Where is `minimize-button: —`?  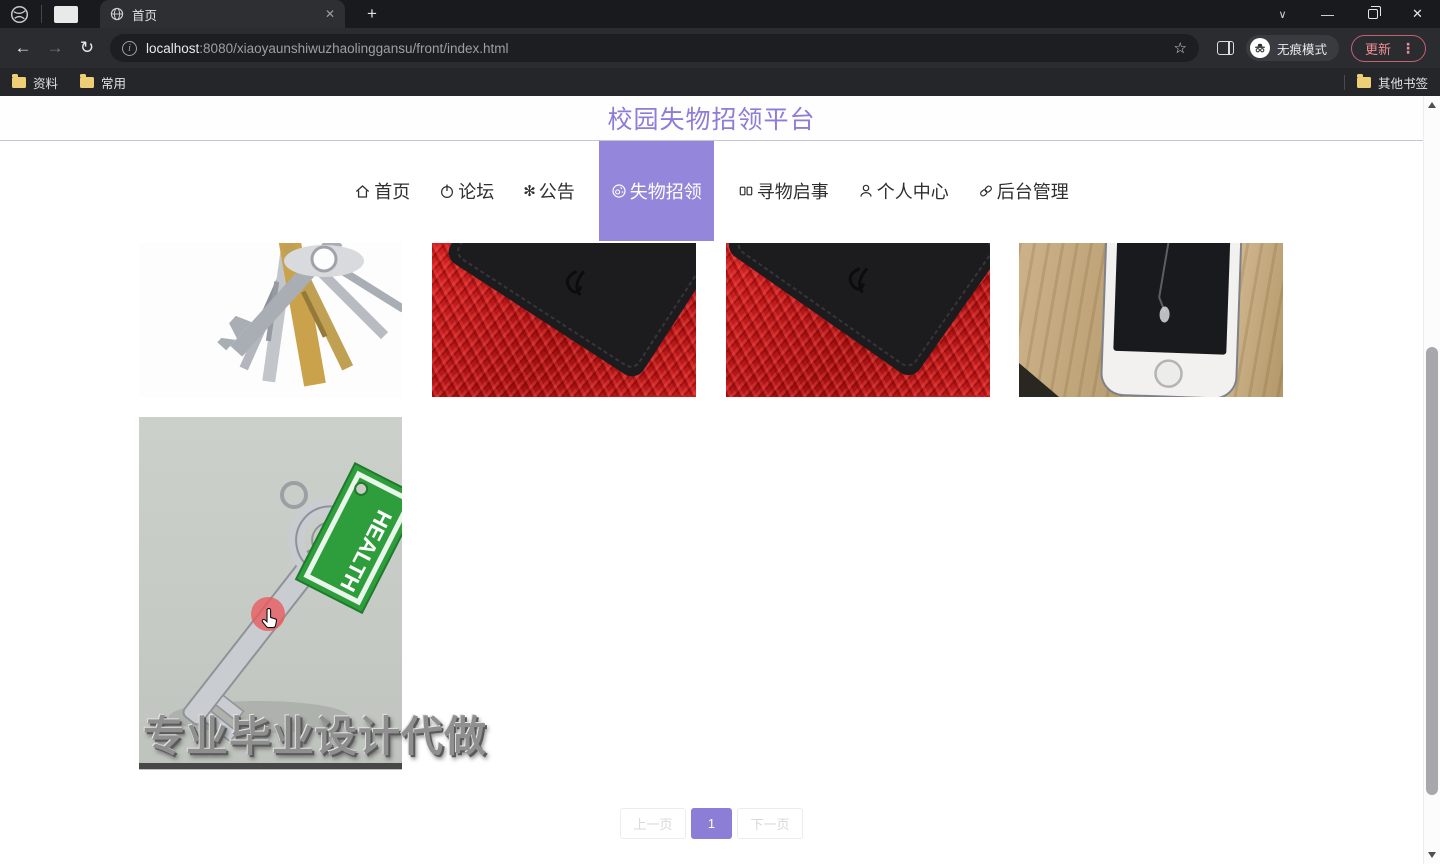 minimize-button: — is located at coordinates (1327, 14).